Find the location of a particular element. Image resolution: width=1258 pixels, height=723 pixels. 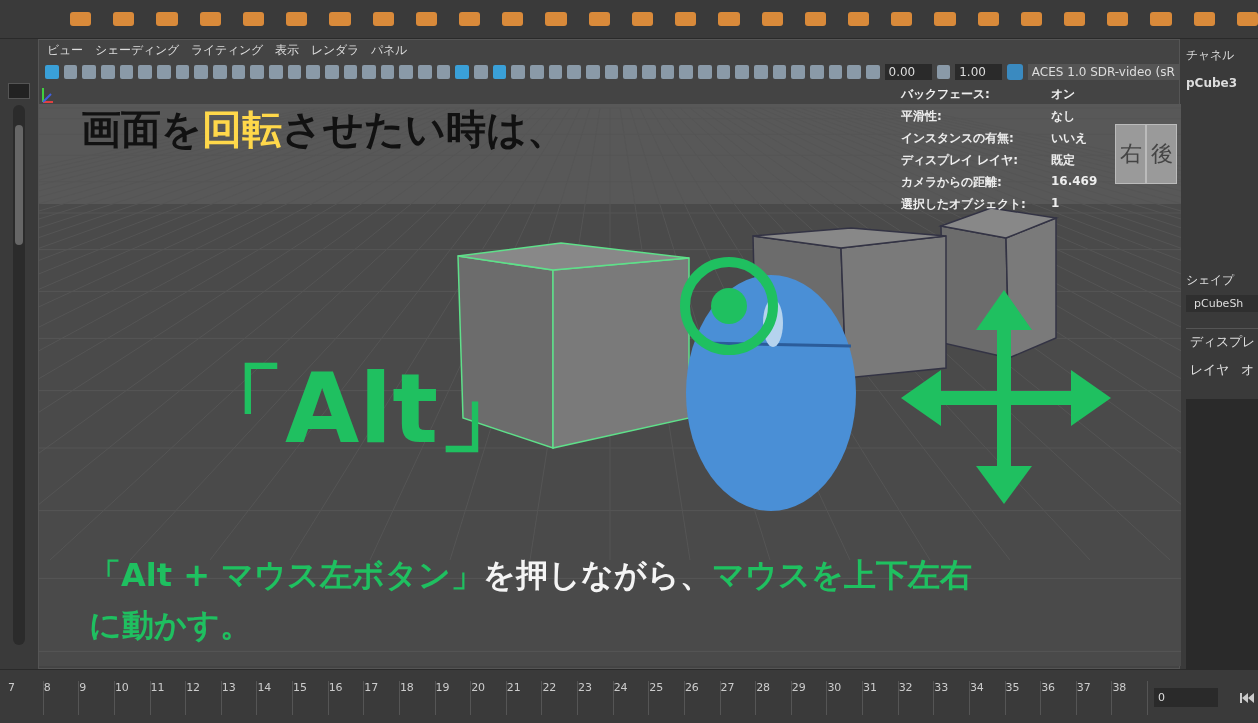

frame-number: 31 is located at coordinates (881, 697).